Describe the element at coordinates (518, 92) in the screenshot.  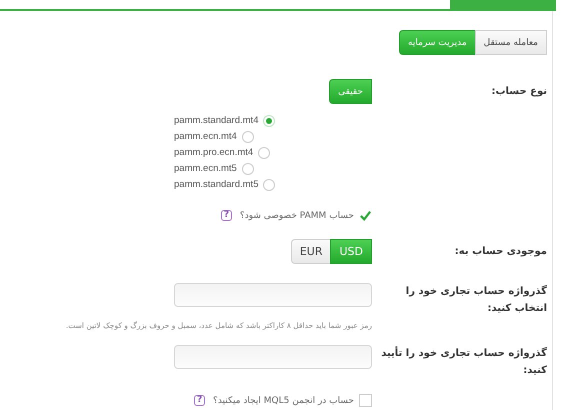
I see `field-label: نوع حساب:` at that location.